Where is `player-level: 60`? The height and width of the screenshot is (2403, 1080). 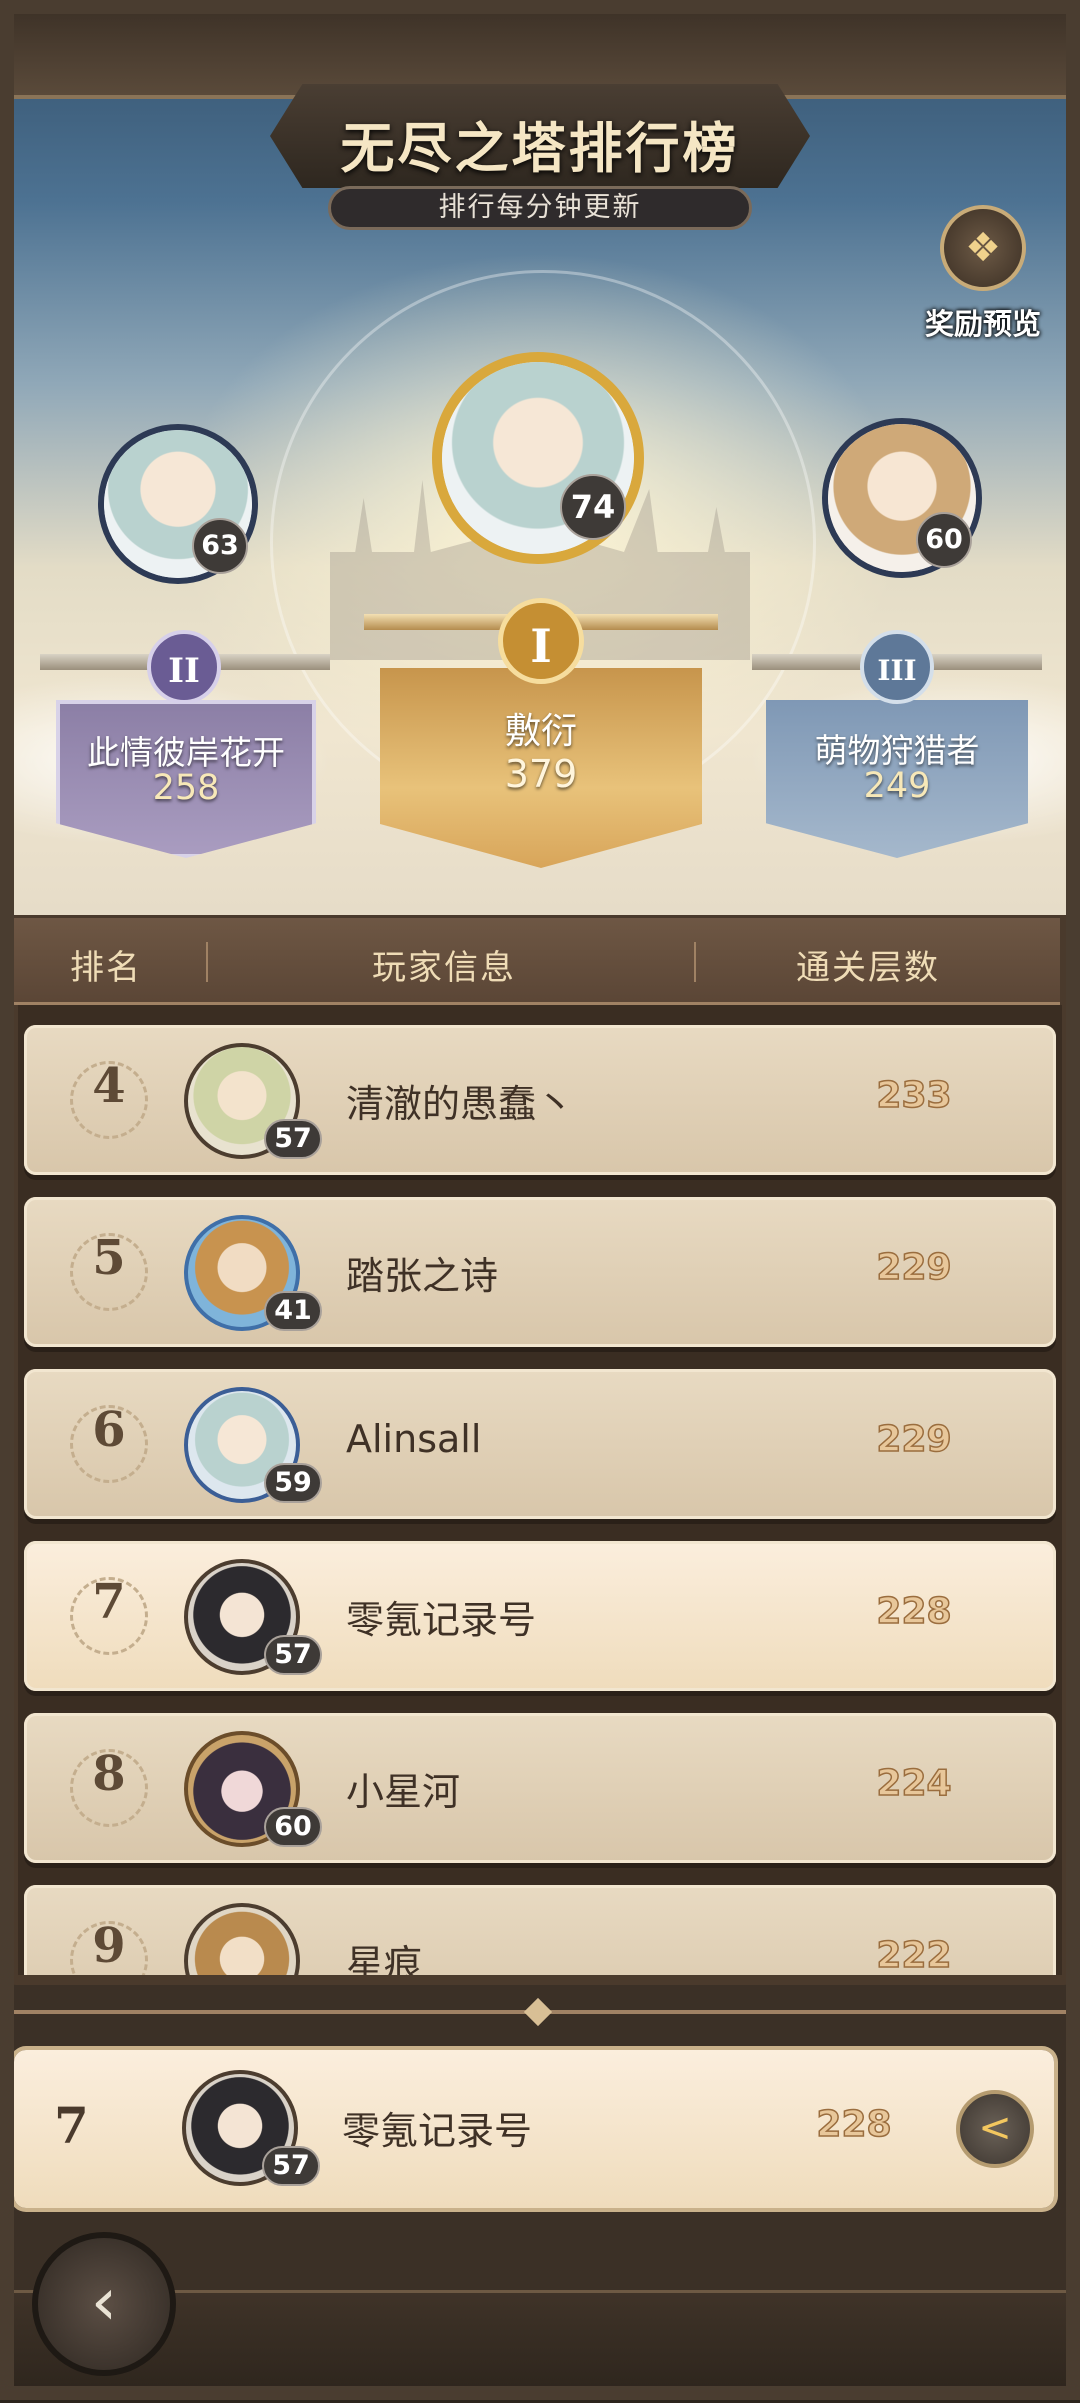
player-level: 60 is located at coordinates (293, 1827).